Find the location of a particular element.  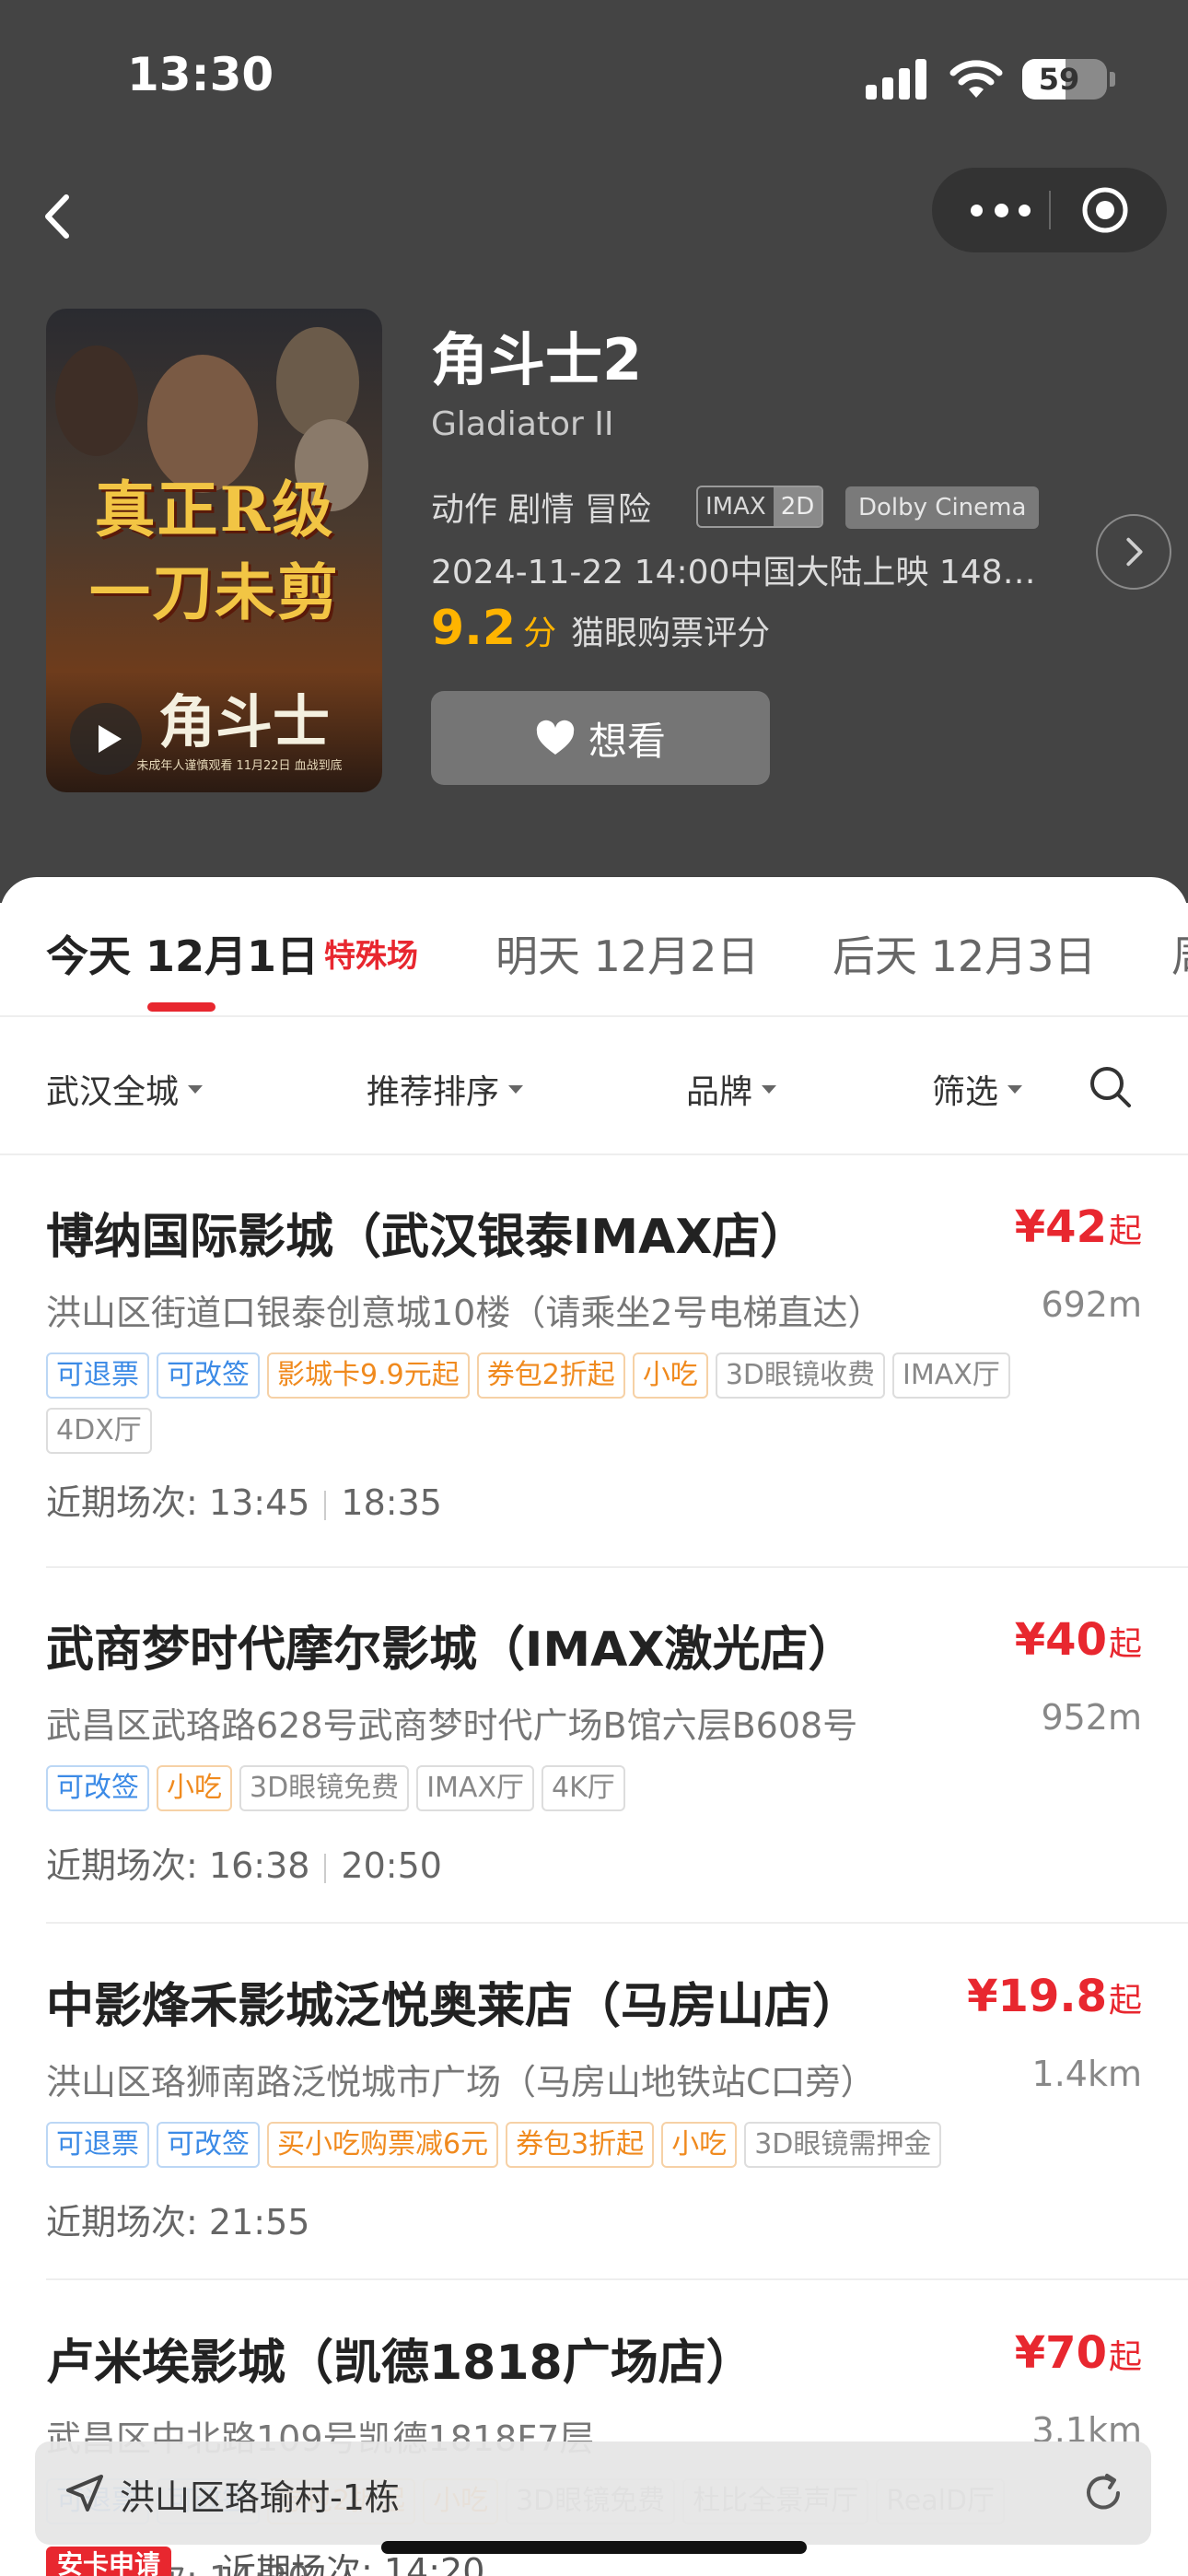

tab-next: 周 is located at coordinates (1179, 953).